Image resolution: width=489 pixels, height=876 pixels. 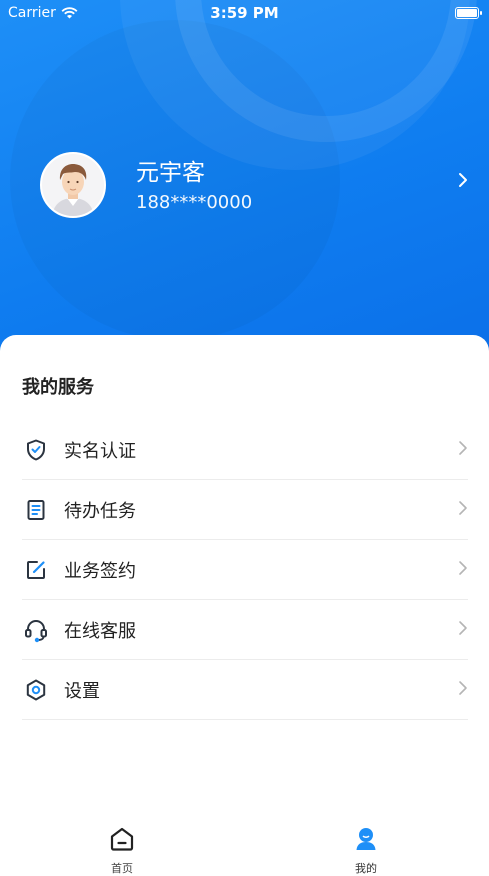 I want to click on menu-item-business-signing: 业务签约, so click(x=245, y=570).